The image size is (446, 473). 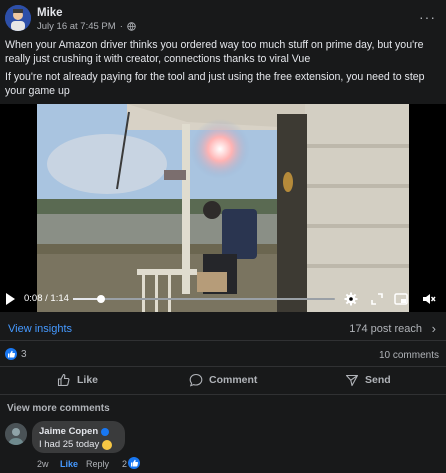 What do you see at coordinates (131, 26) in the screenshot?
I see `globe-icon` at bounding box center [131, 26].